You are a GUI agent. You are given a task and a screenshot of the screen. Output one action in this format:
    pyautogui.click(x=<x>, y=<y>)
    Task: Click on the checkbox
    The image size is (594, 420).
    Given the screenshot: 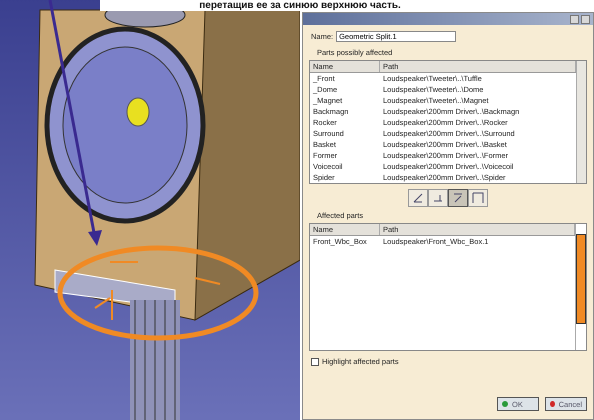 What is the action you would take?
    pyautogui.click(x=315, y=362)
    